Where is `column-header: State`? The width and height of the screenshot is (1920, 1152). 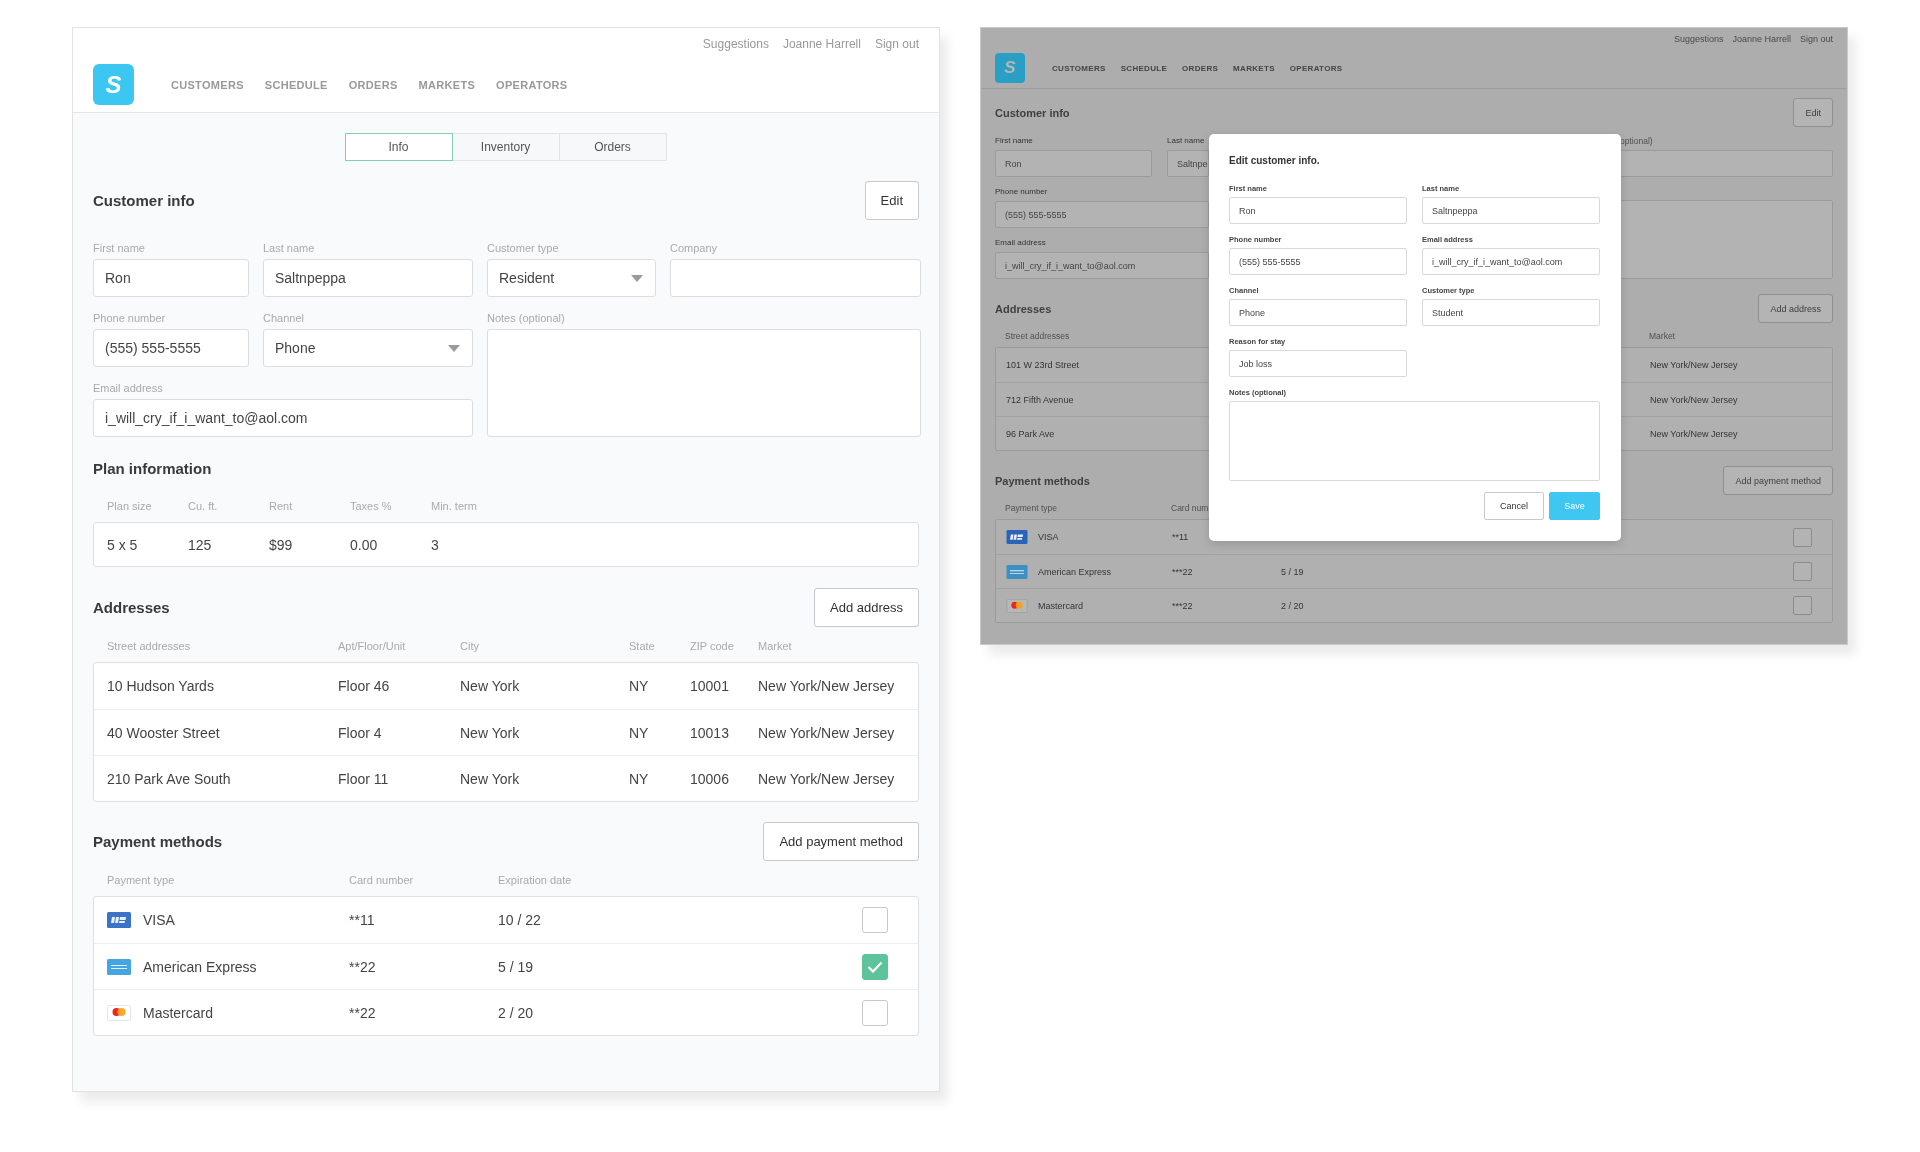 column-header: State is located at coordinates (642, 646).